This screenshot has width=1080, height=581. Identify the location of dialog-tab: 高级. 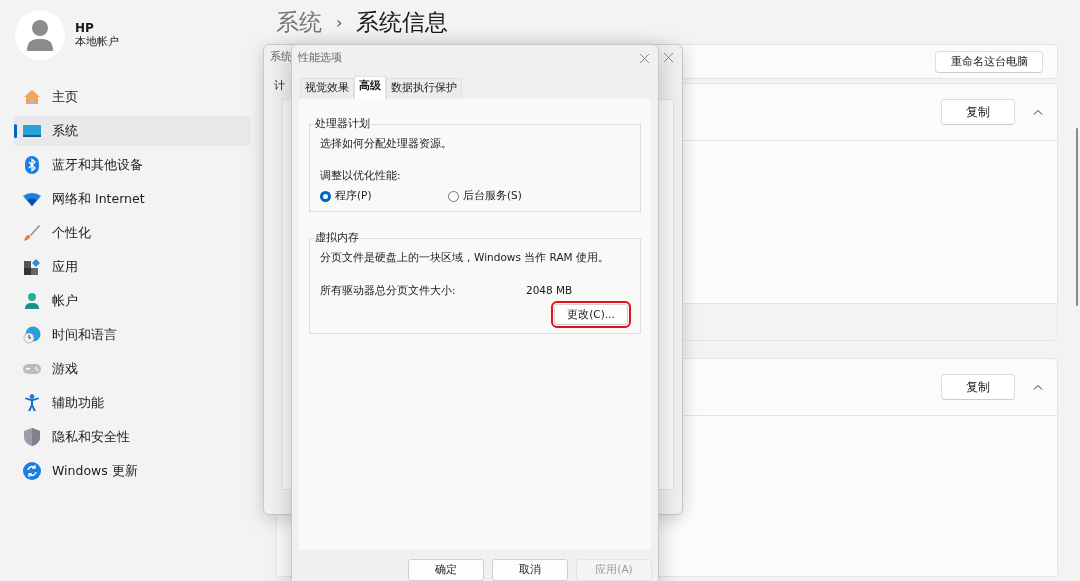
(370, 87).